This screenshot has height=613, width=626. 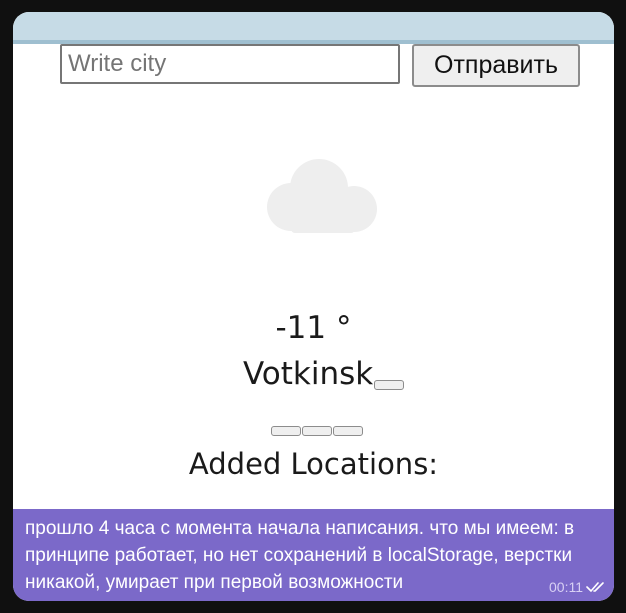 What do you see at coordinates (308, 374) in the screenshot?
I see `city-name: Votkinsk` at bounding box center [308, 374].